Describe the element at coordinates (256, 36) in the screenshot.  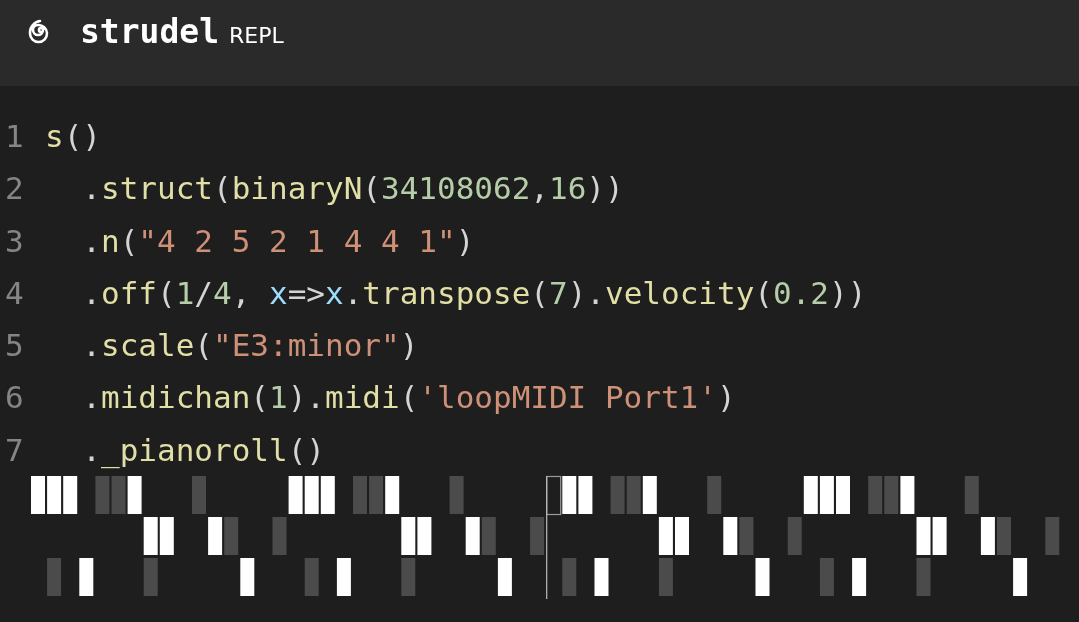
I see `app-subtitle: REPL` at that location.